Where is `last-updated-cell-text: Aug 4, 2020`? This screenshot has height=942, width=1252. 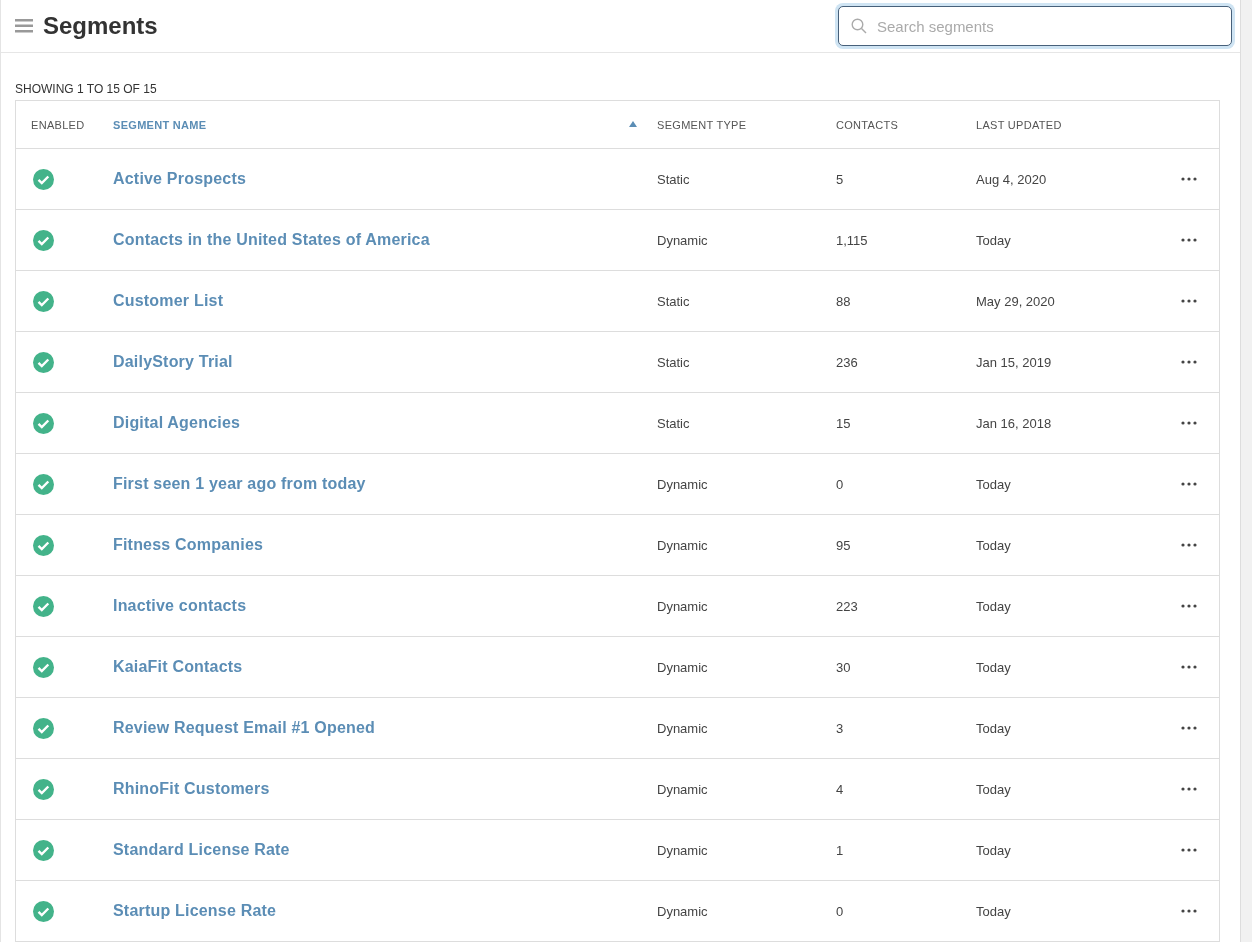
last-updated-cell-text: Aug 4, 2020 is located at coordinates (1012, 179).